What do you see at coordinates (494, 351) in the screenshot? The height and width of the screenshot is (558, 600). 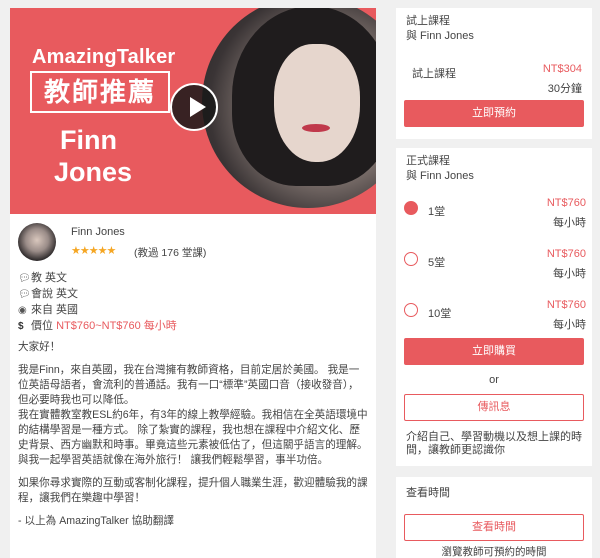 I see `buy-now-button: 立即購買` at bounding box center [494, 351].